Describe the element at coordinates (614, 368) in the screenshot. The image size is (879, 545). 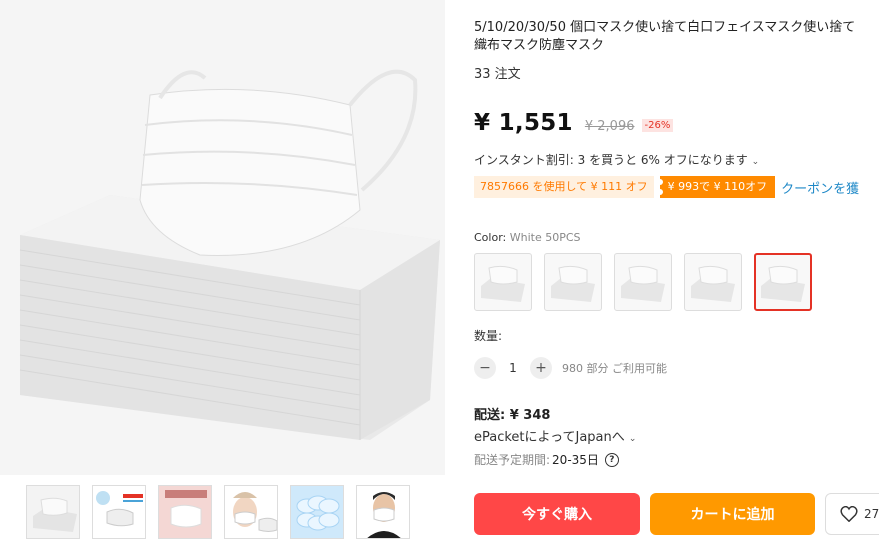
I see `available-stock: 980 部分 ご利用可能` at that location.